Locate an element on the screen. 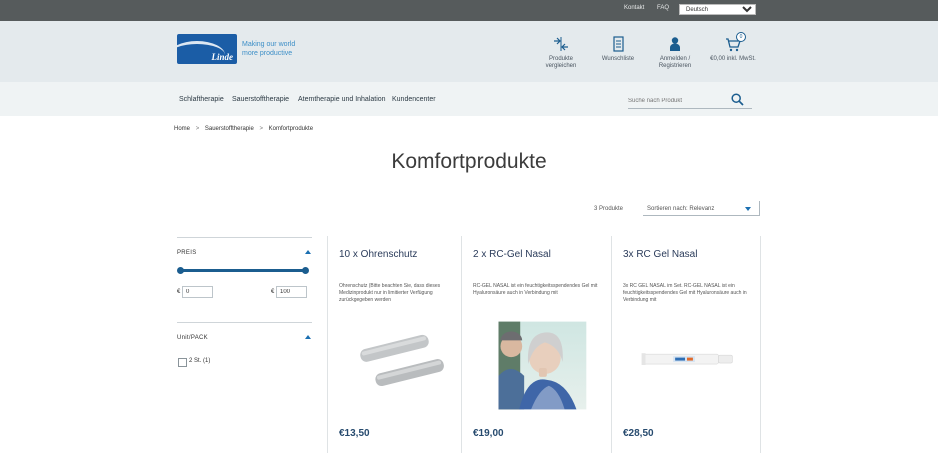 This screenshot has width=938, height=453. nav-schlaftherapie: Schlaftherapie is located at coordinates (201, 99).